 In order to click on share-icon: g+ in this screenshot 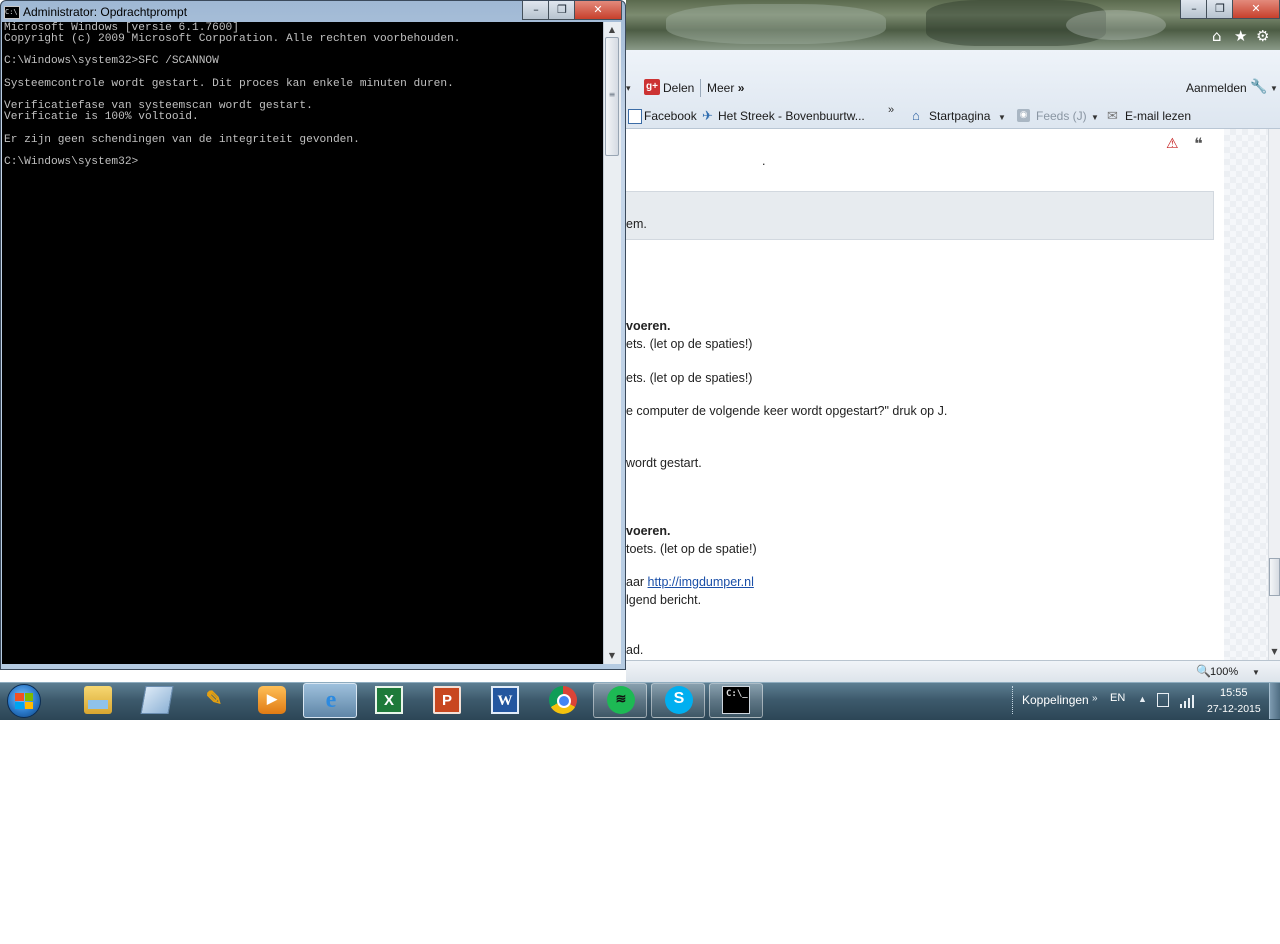, I will do `click(652, 87)`.